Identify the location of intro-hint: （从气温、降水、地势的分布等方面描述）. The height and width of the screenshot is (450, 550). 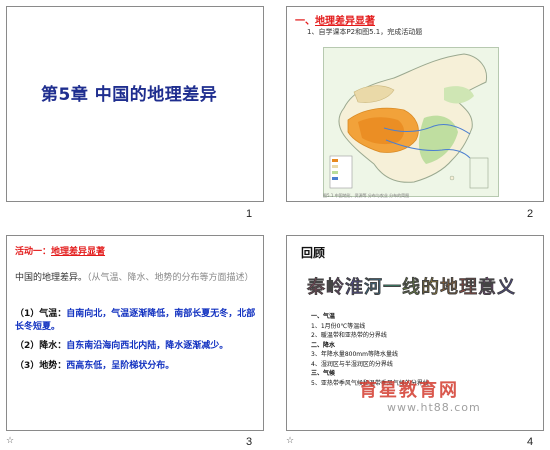
(170, 278).